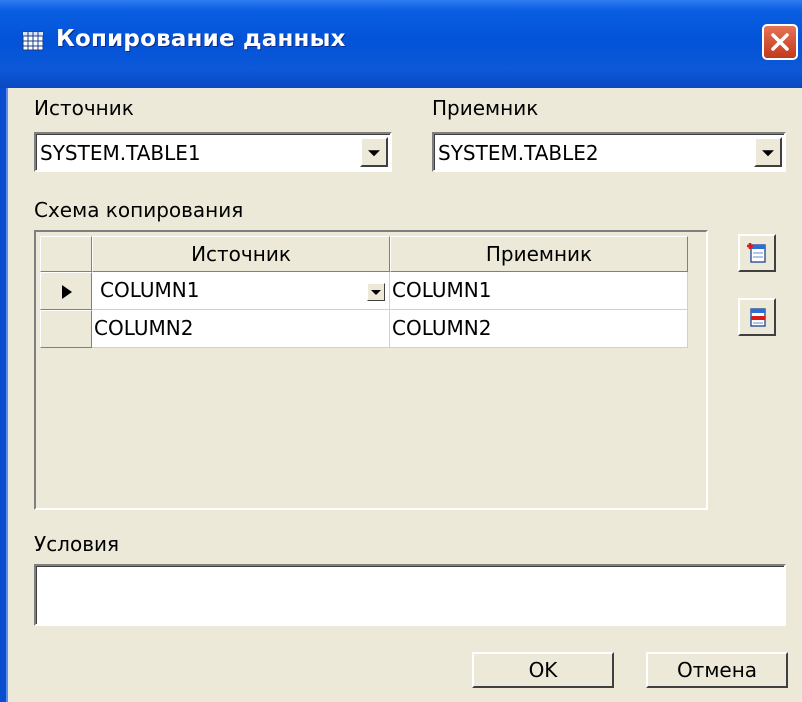  I want to click on target-combobox: SYSTEM.TABLE2, so click(609, 152).